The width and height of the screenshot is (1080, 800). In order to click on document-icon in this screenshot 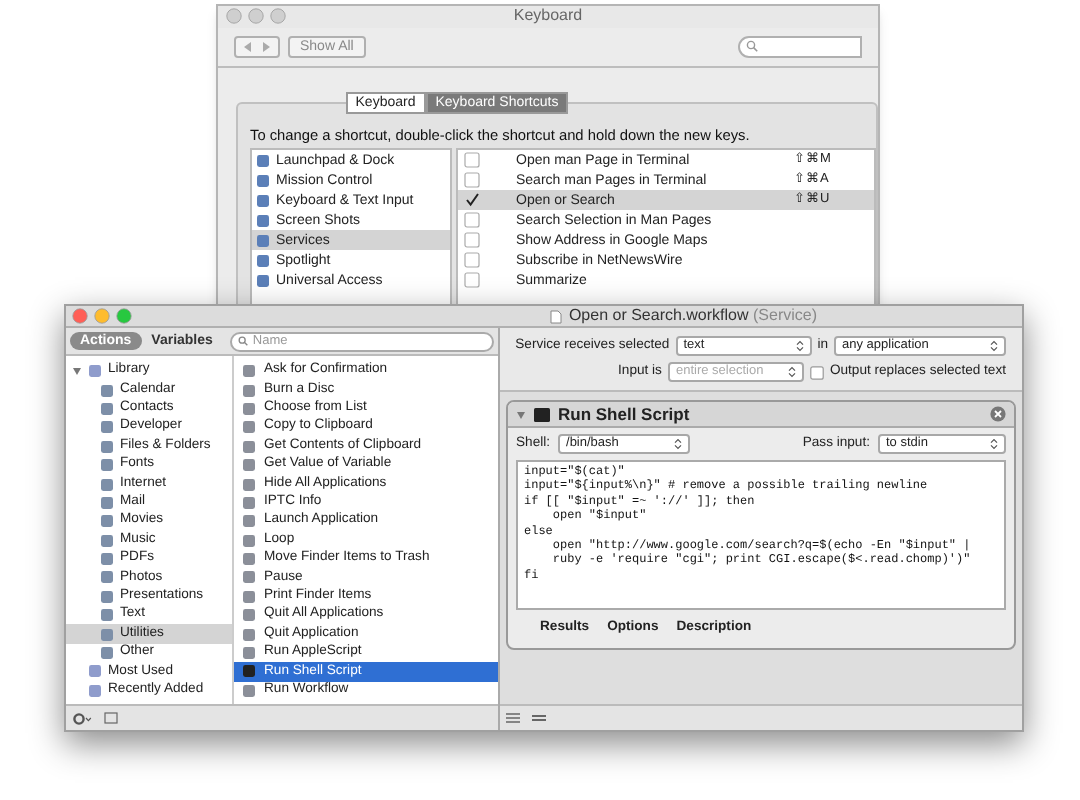, I will do `click(556, 316)`.